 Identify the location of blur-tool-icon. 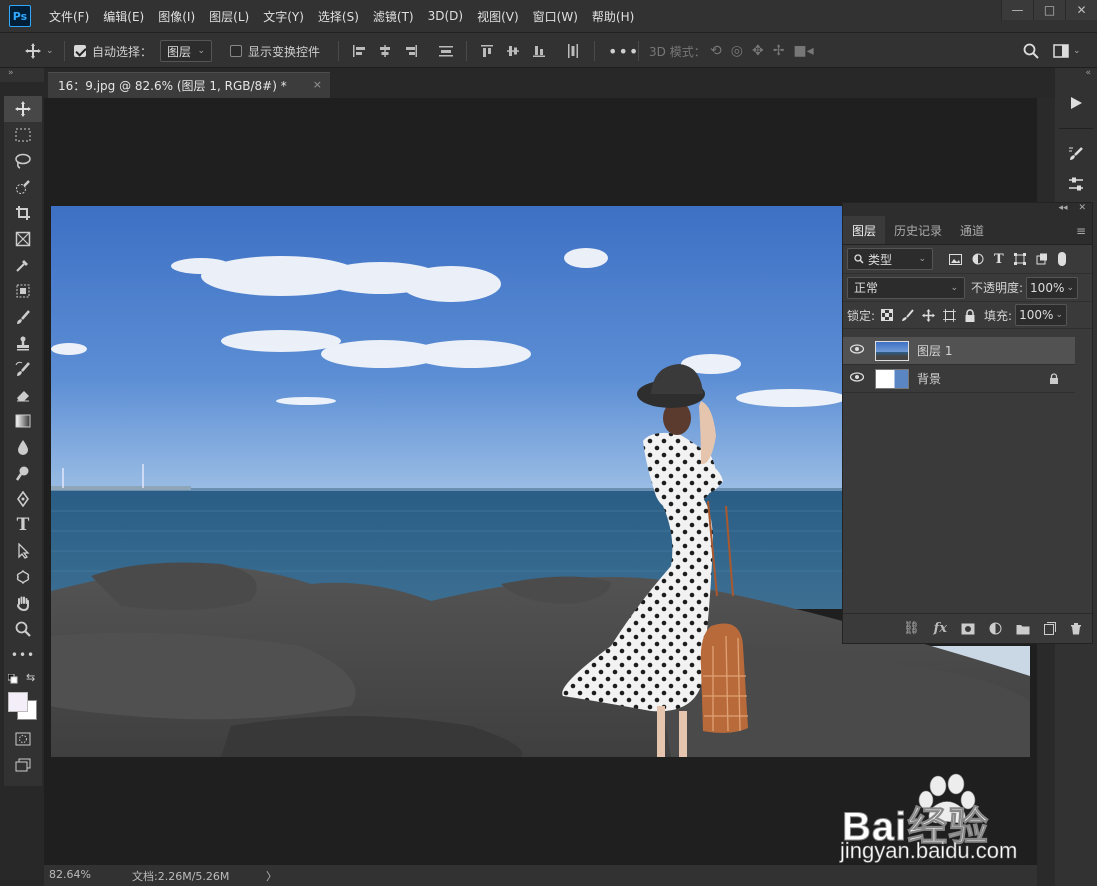
(23, 447).